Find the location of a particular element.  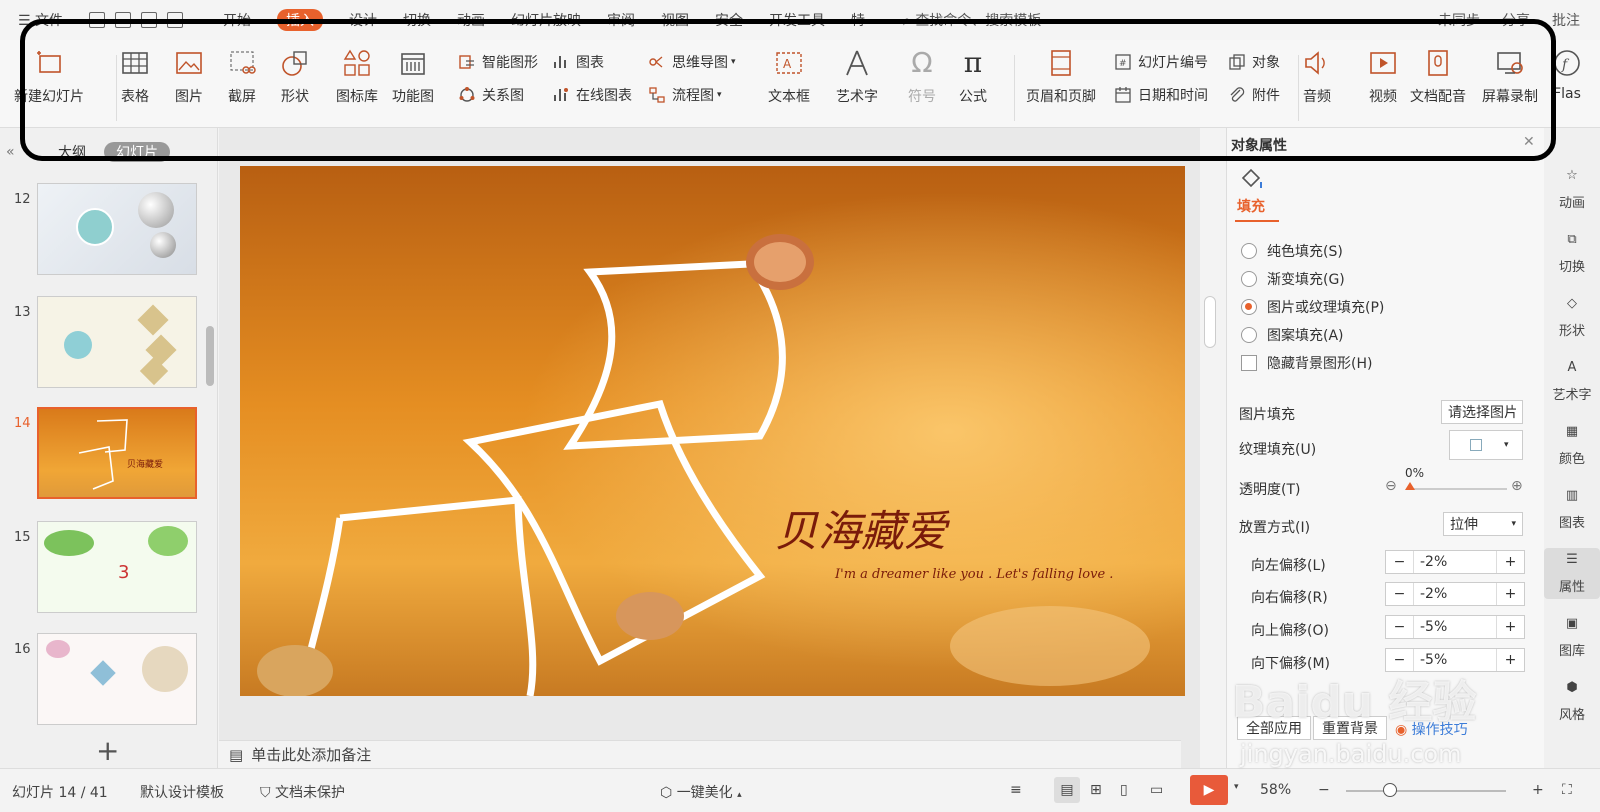

video-button: 视频 is located at coordinates (1383, 77).